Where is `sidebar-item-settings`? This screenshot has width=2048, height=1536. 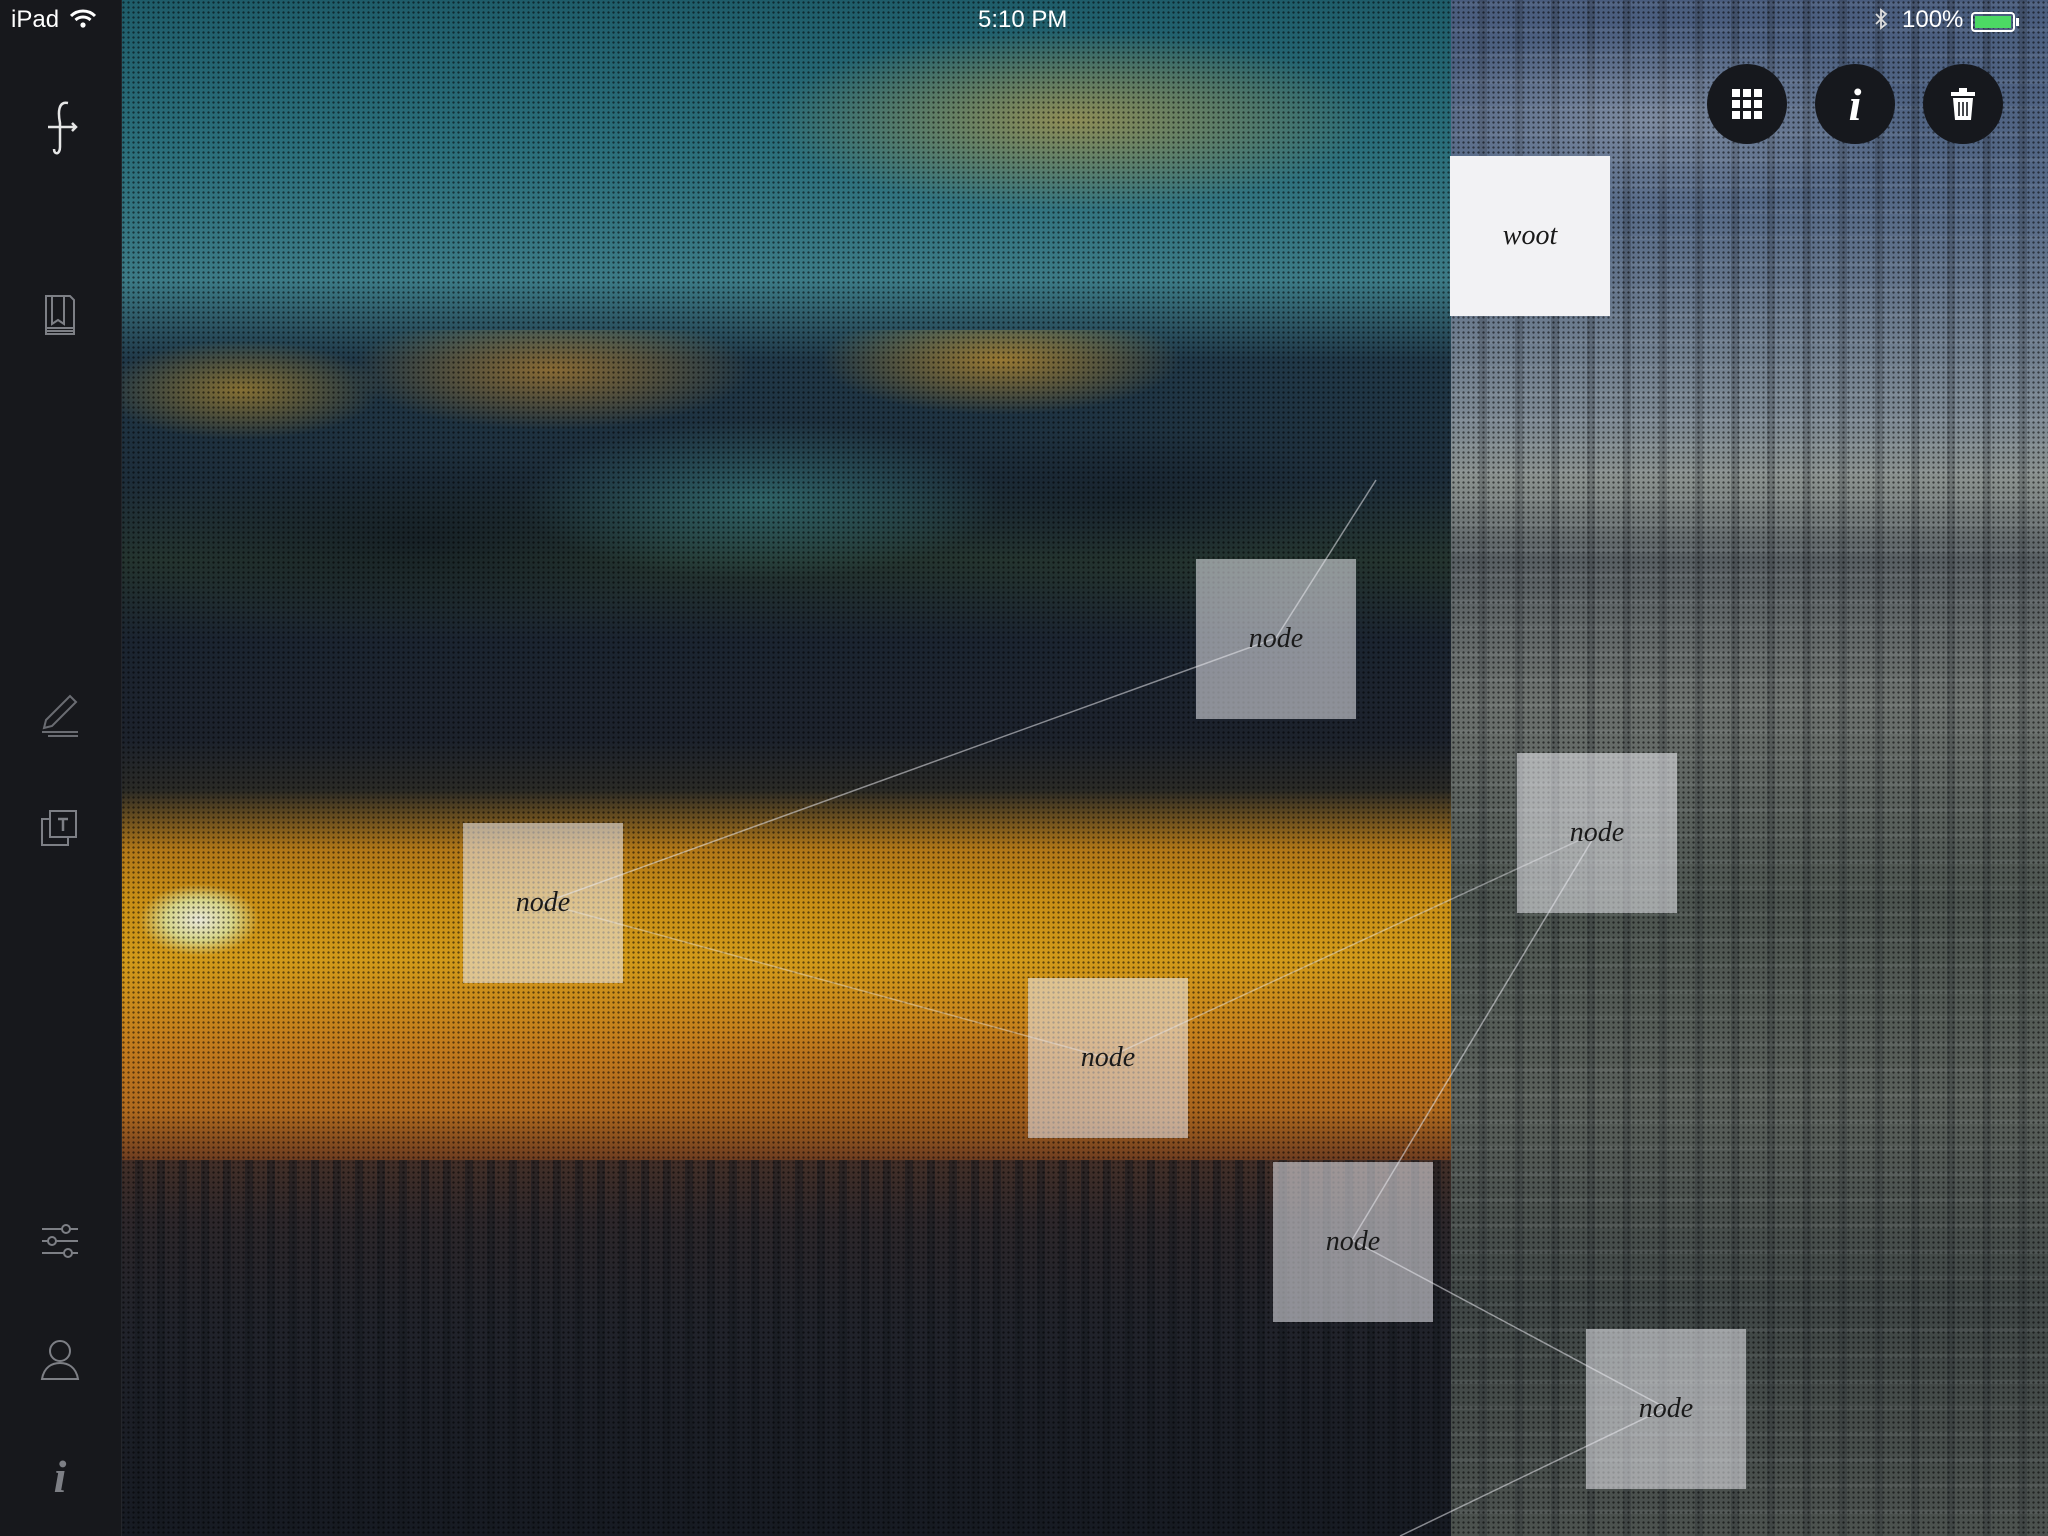
sidebar-item-settings is located at coordinates (60, 1239).